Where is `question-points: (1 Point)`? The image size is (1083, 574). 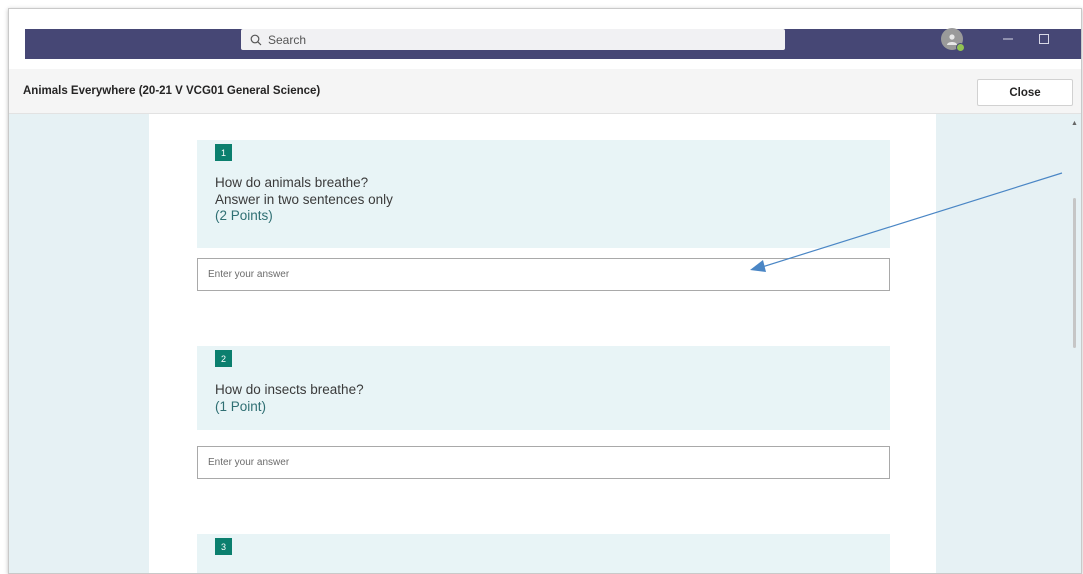
question-points: (1 Point) is located at coordinates (241, 406).